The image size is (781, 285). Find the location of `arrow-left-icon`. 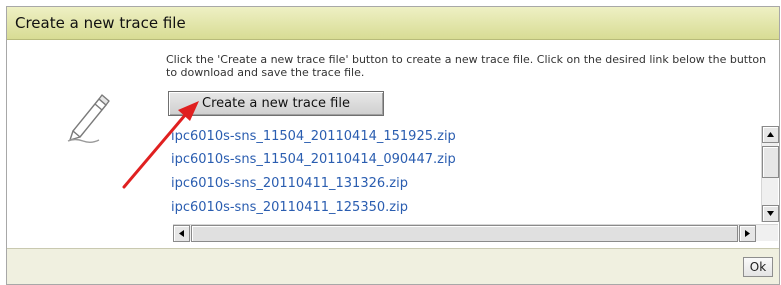

arrow-left-icon is located at coordinates (181, 233).